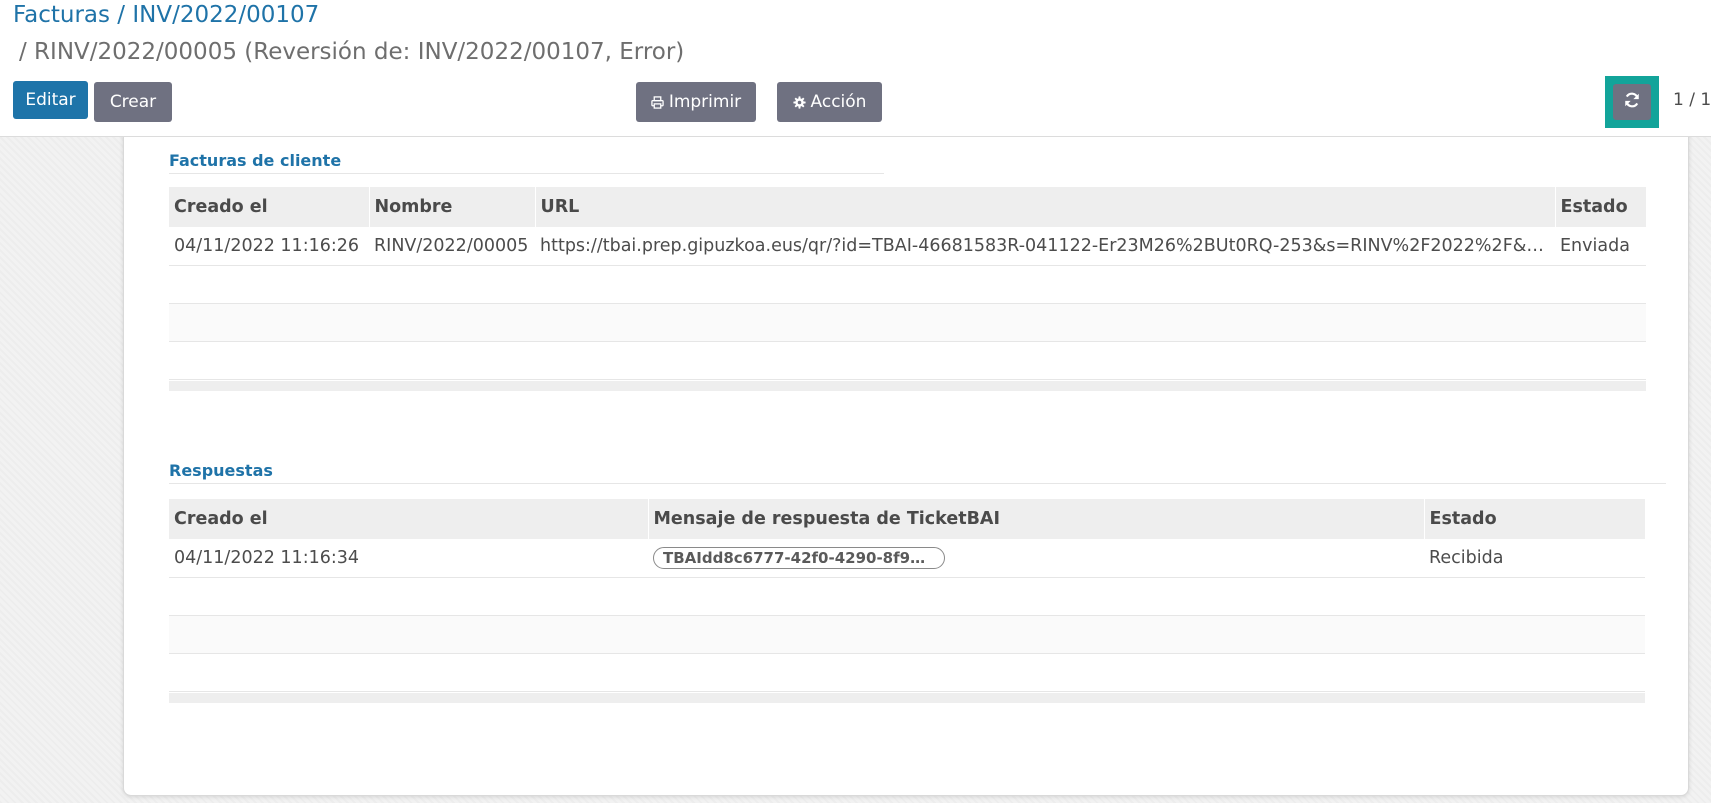  I want to click on column-header-response-message: Mensaje de respuesta de TicketBAI, so click(1036, 519).